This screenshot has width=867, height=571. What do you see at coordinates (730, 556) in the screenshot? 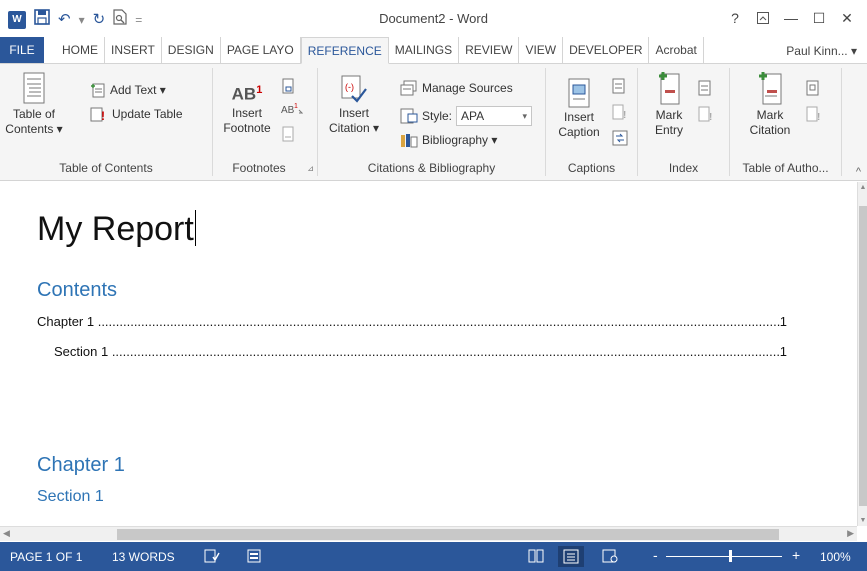
I see `zoom-slider-thumb` at bounding box center [730, 556].